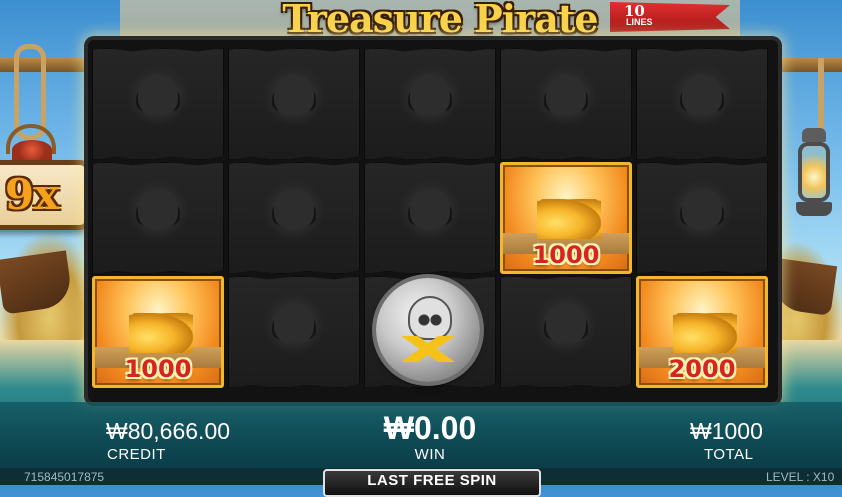  I want to click on level-indicator: LEVEL : X10, so click(800, 477).